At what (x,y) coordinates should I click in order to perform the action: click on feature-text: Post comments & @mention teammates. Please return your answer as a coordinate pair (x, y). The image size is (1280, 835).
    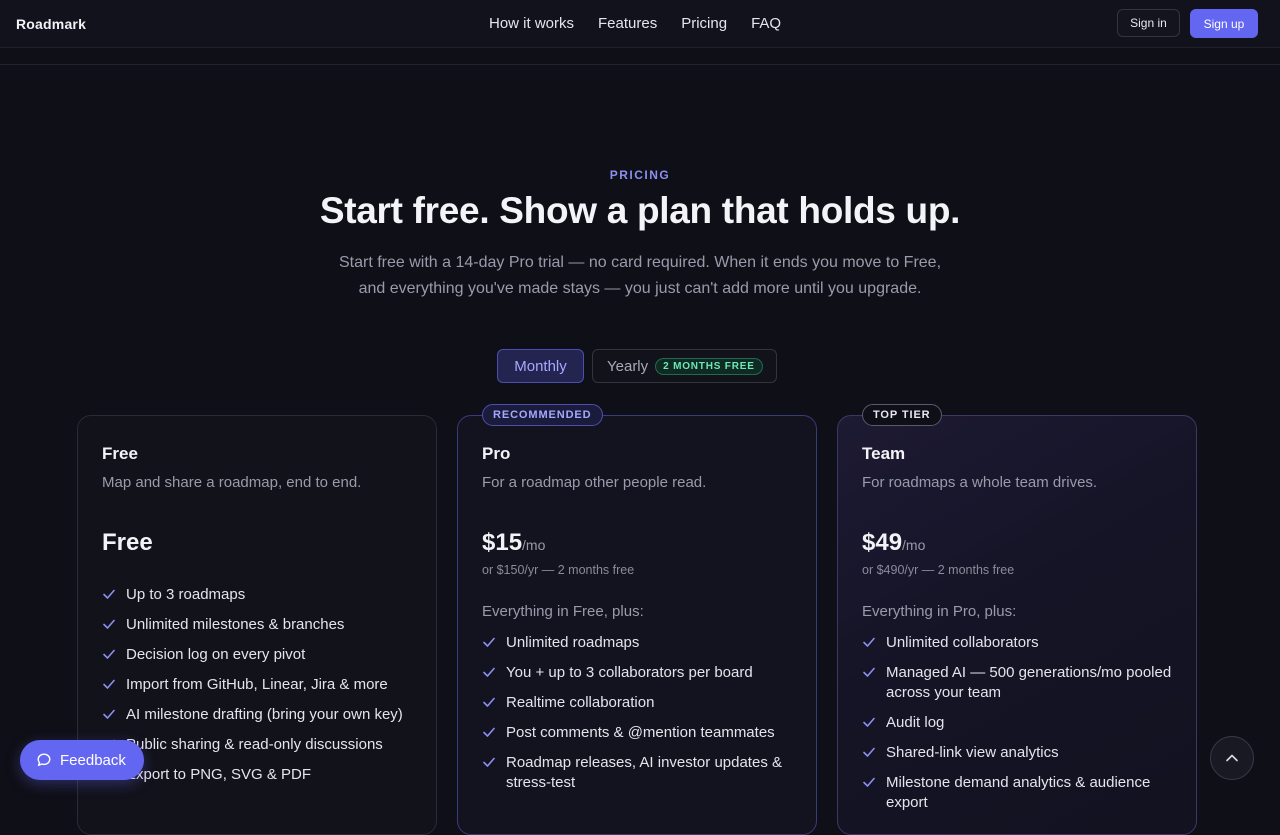
    Looking at the image, I should click on (640, 732).